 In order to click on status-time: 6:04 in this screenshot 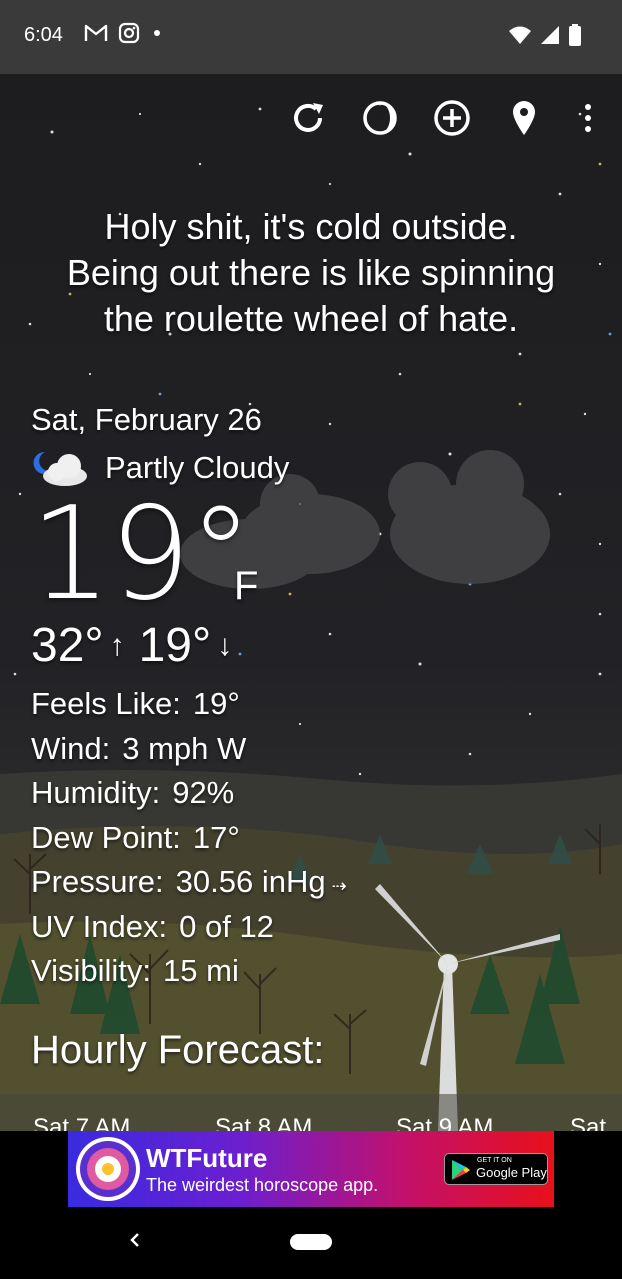, I will do `click(43, 35)`.